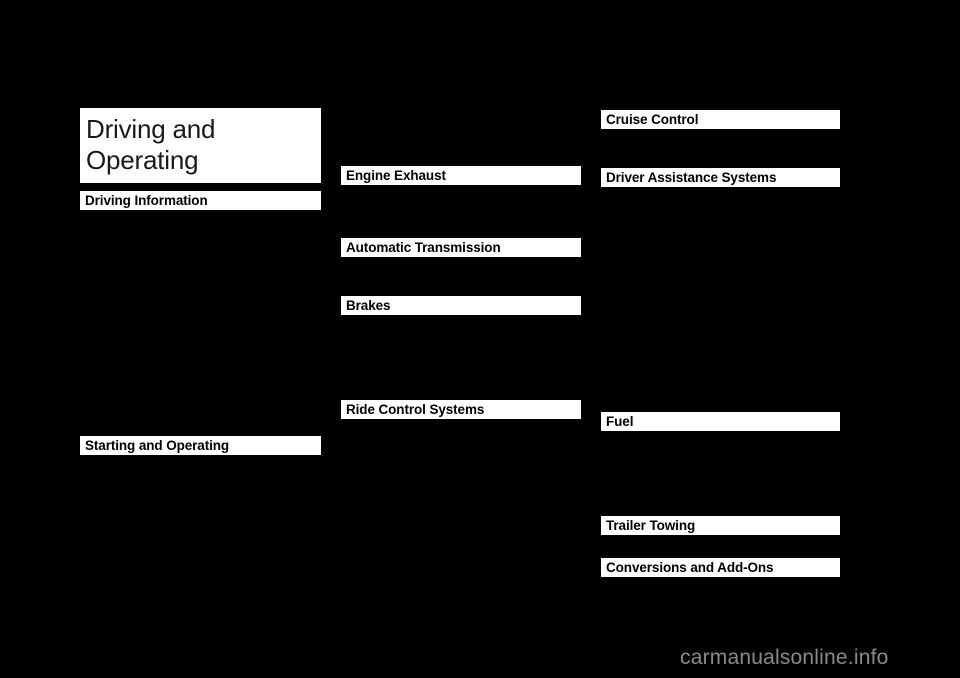 The image size is (960, 678). What do you see at coordinates (672, 588) in the screenshot?
I see `section-entries-conversions-and-add-ons: Add-On Electrical Equipment` at bounding box center [672, 588].